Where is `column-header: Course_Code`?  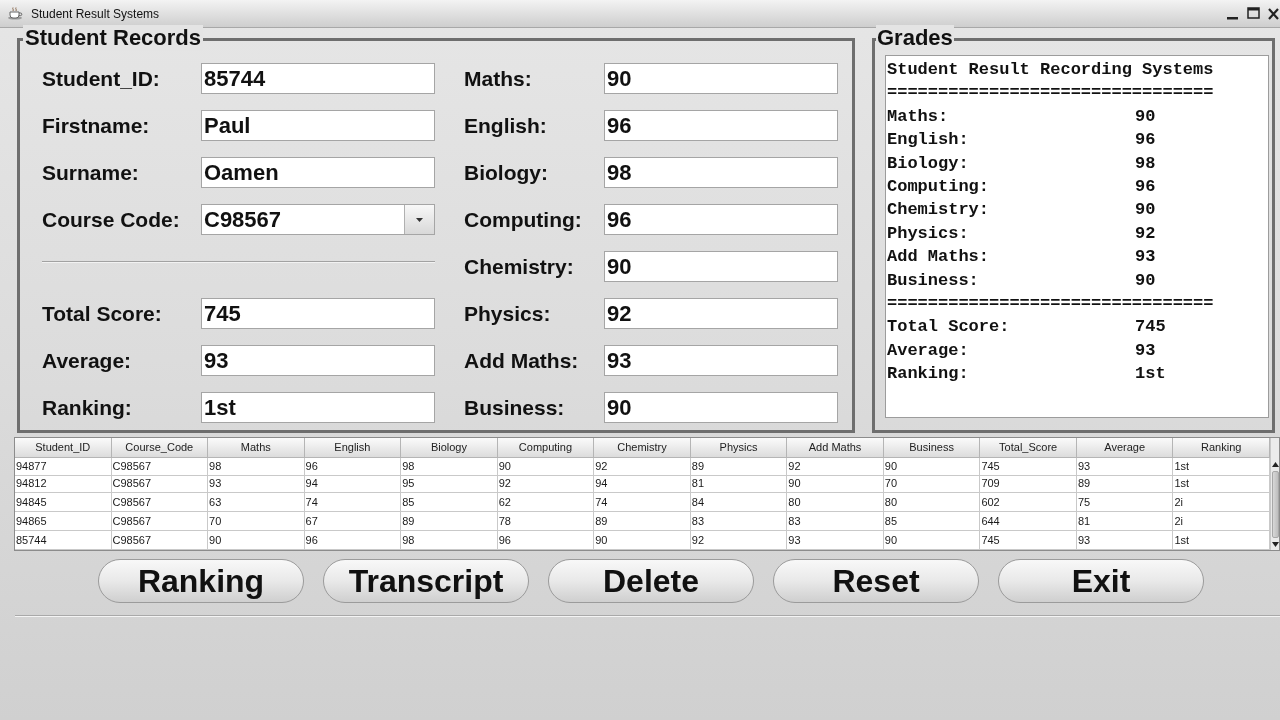 column-header: Course_Code is located at coordinates (160, 448).